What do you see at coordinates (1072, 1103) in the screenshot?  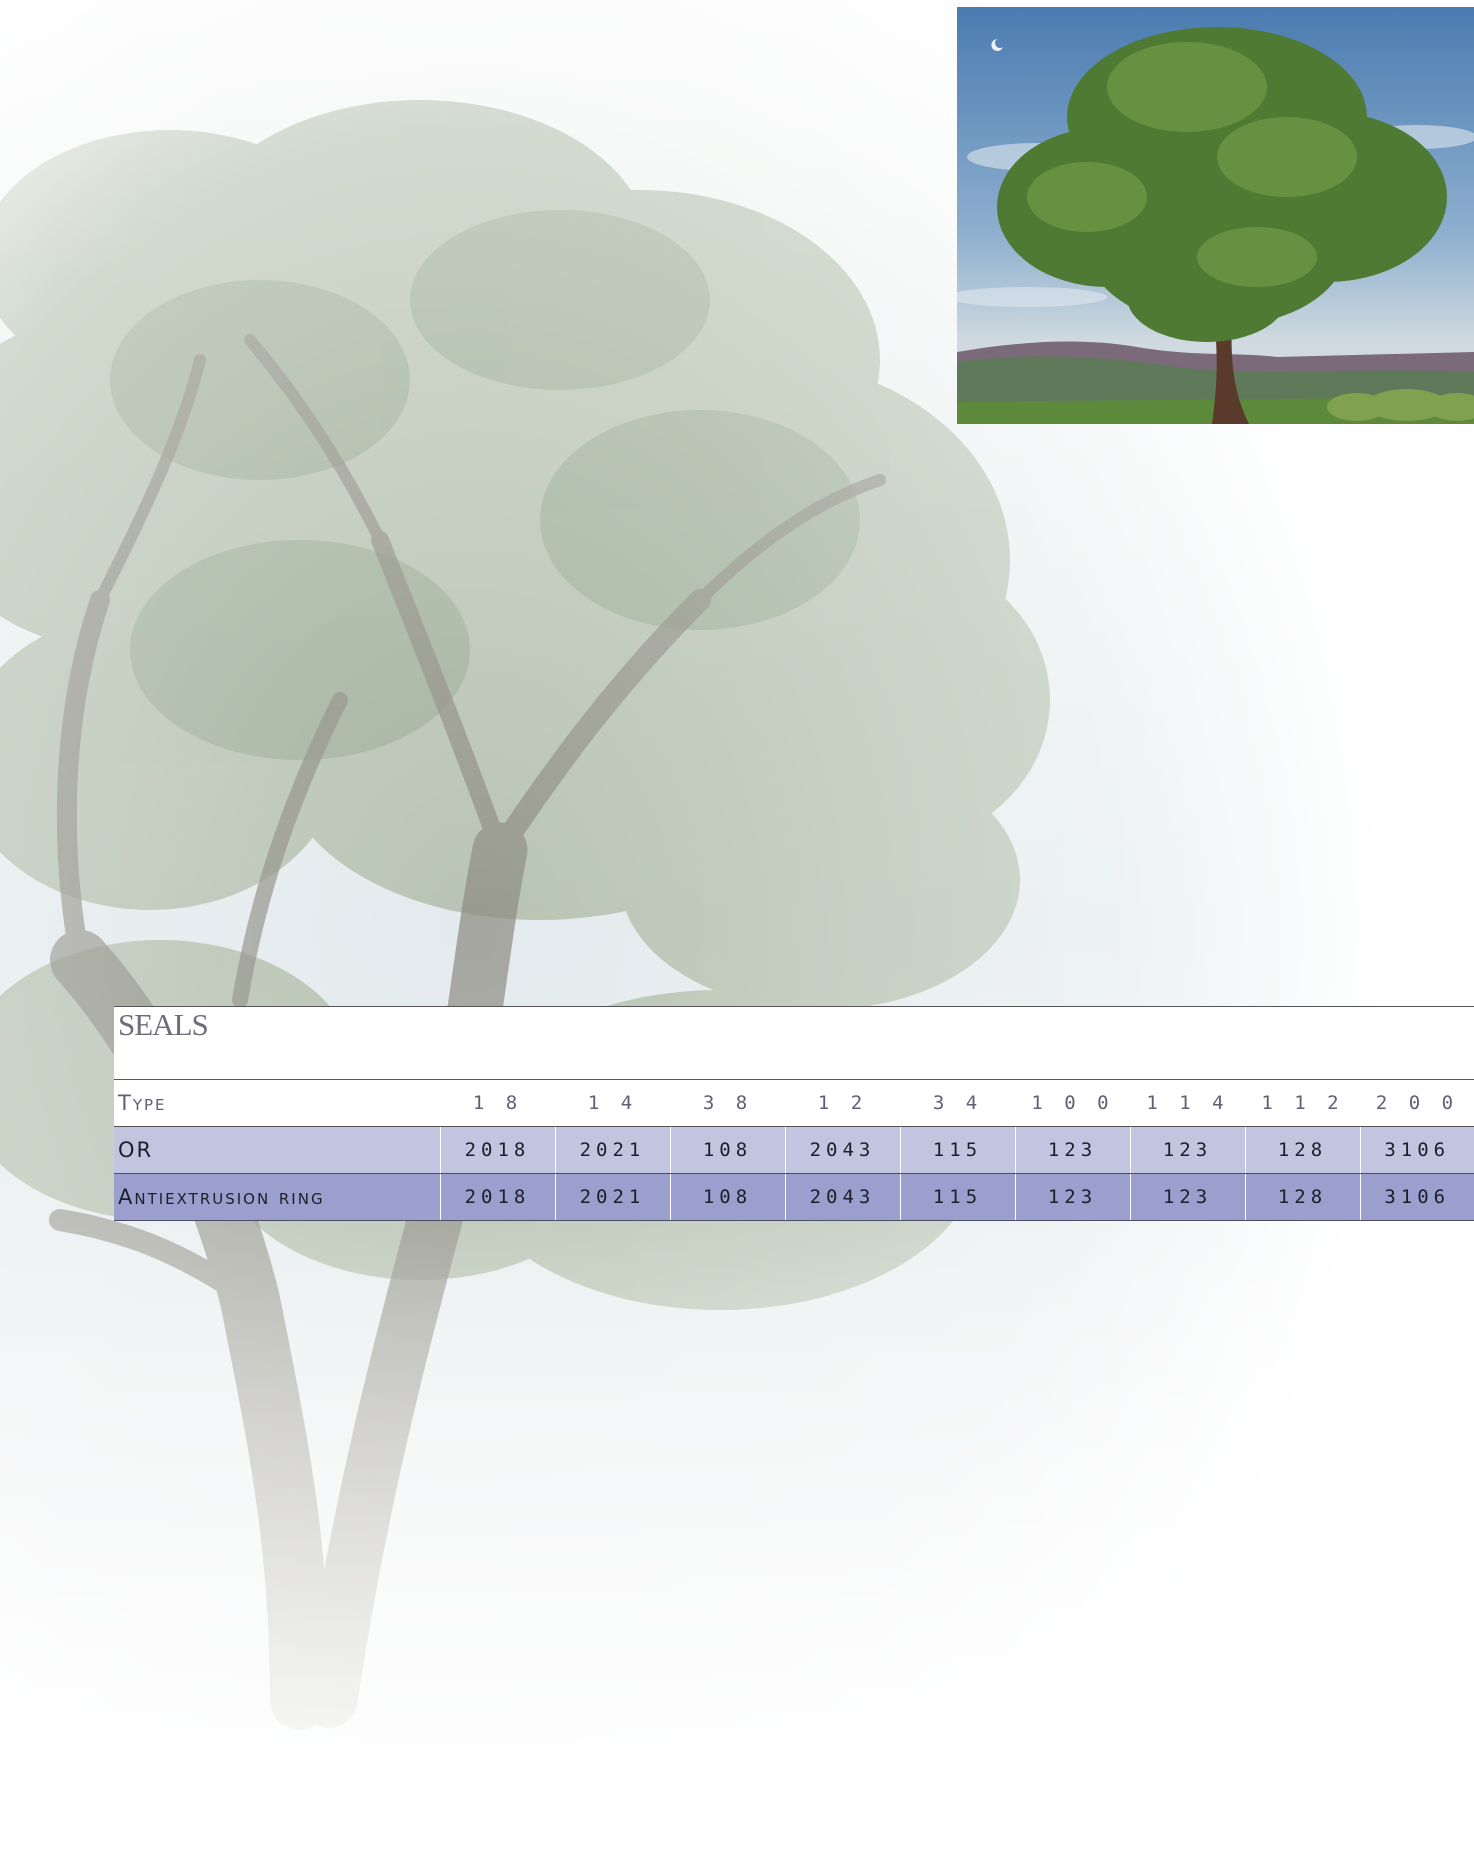 I see `column-header-size: 1 0 0` at bounding box center [1072, 1103].